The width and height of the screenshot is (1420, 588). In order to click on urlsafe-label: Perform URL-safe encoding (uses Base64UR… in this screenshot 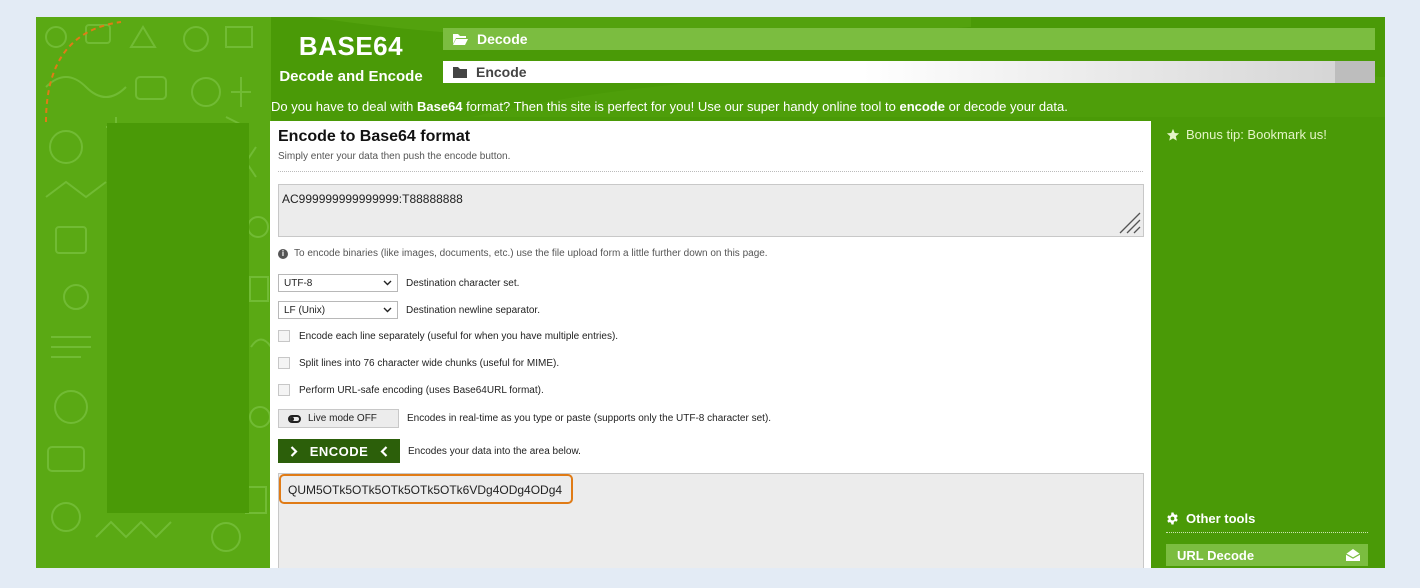, I will do `click(421, 390)`.